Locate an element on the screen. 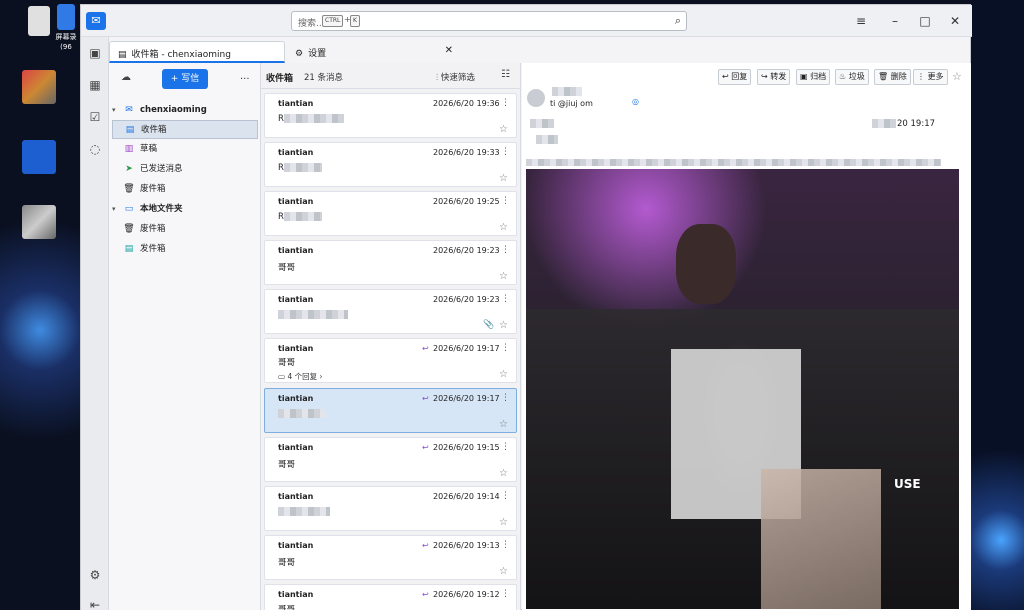 The width and height of the screenshot is (1024, 610). thread-replies-button: ▭ 4 个回复 › is located at coordinates (300, 376).